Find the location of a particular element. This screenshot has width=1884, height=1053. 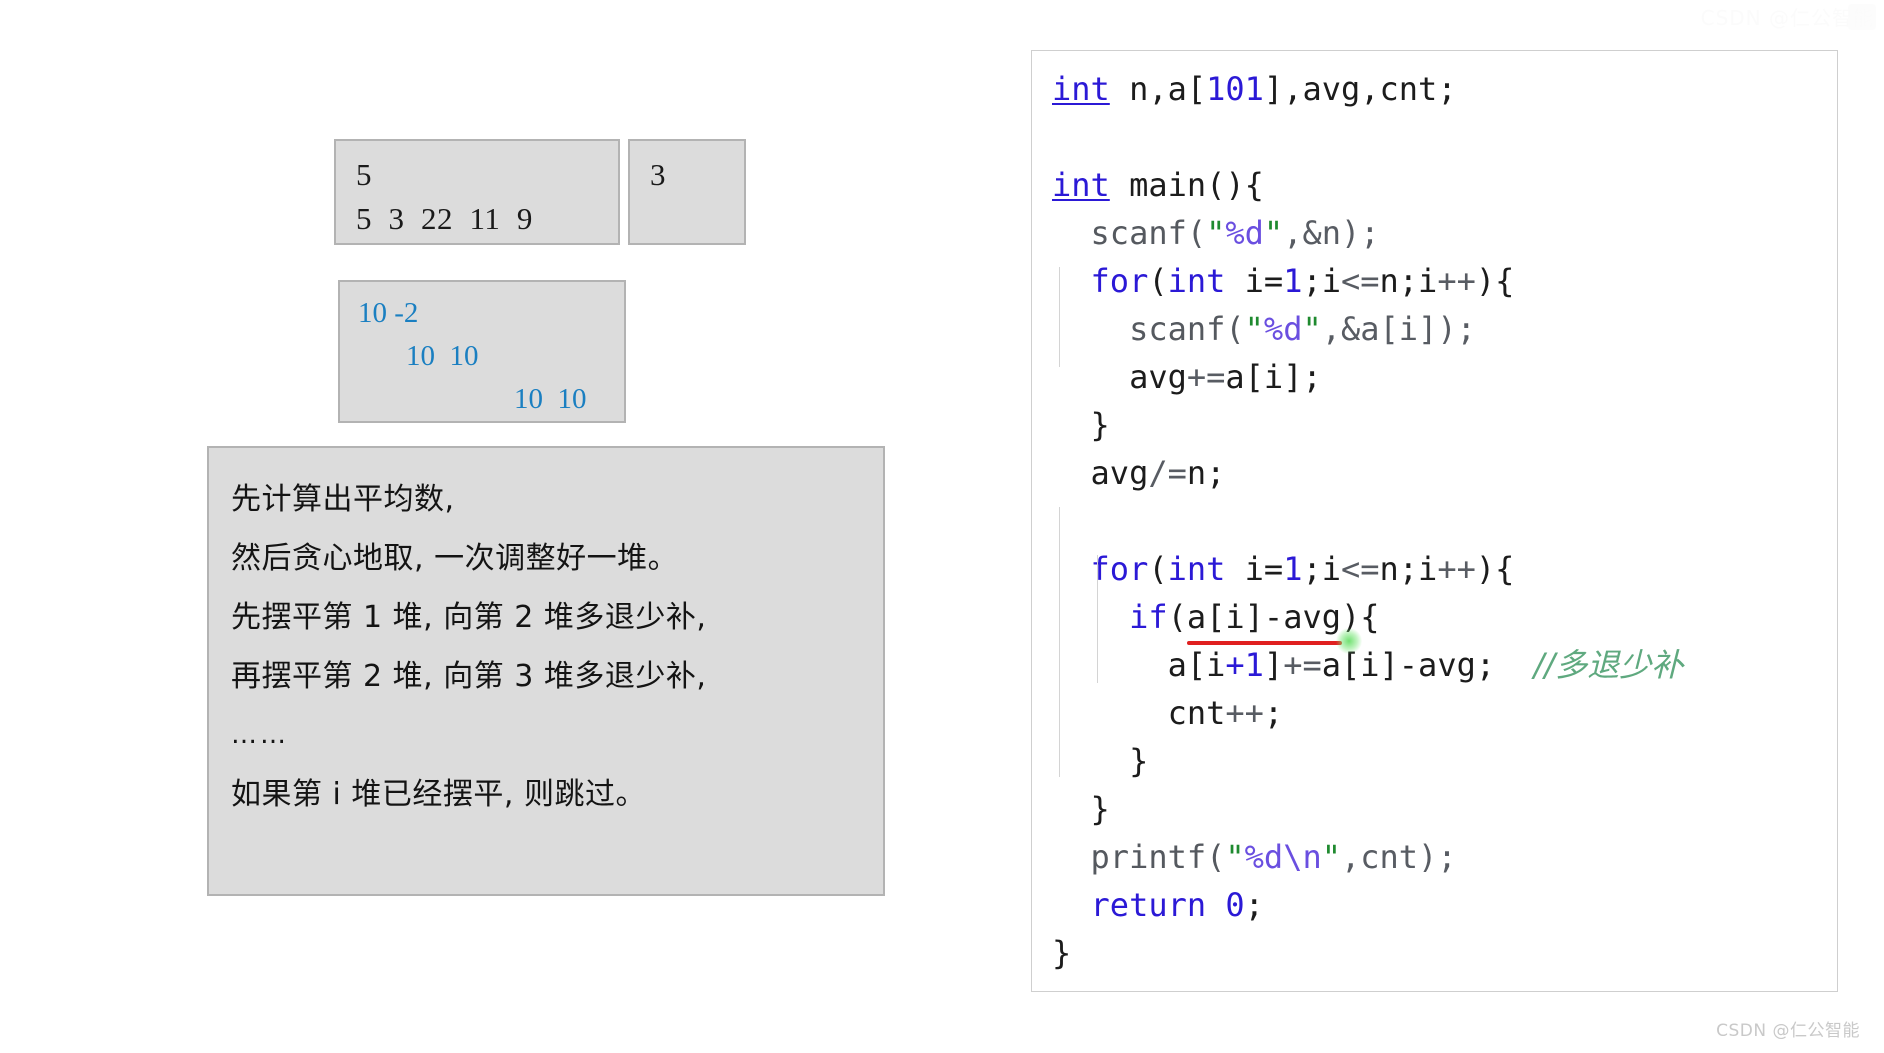

code-line-3: int main(){ is located at coordinates (1158, 185).